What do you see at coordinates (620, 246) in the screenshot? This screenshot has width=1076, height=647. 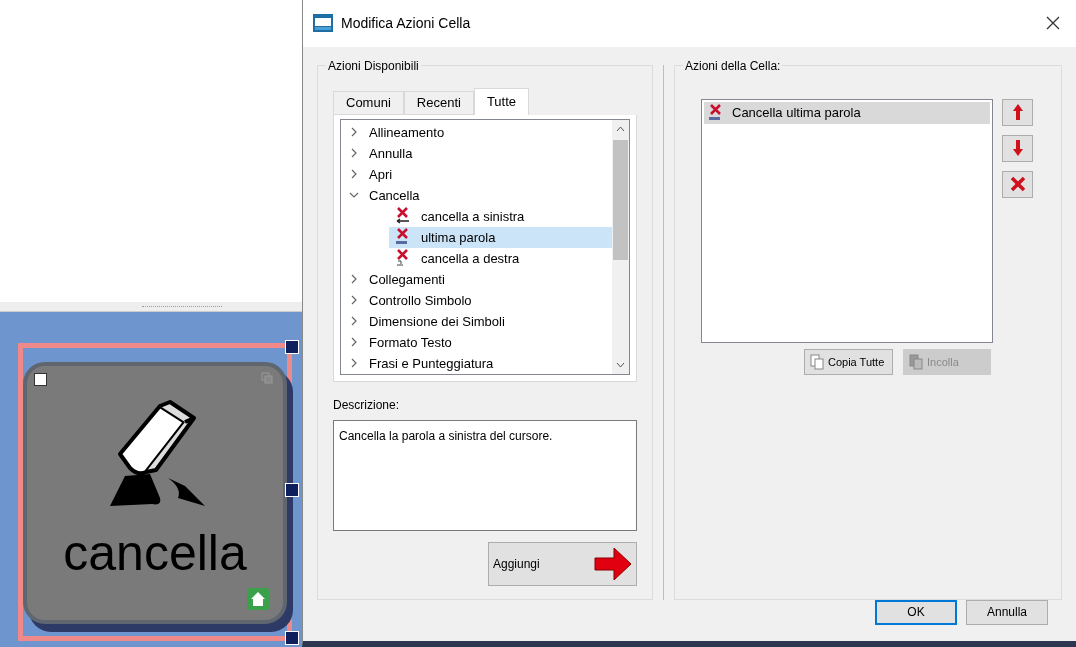 I see `scrollbar` at bounding box center [620, 246].